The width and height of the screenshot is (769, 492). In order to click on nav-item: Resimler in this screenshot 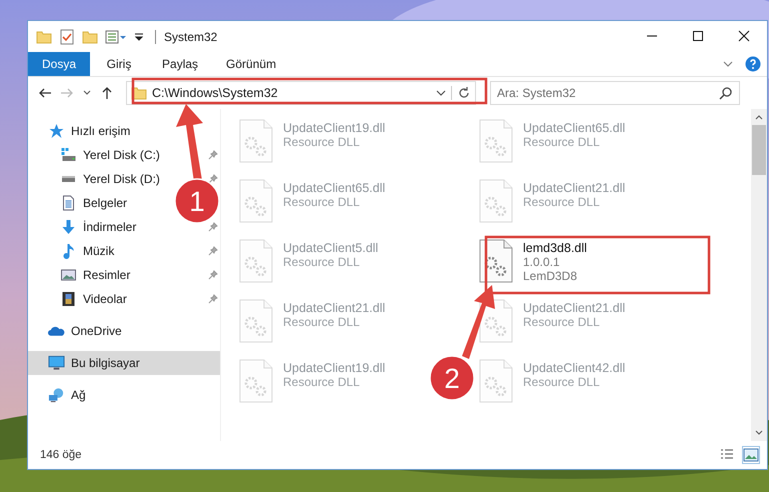, I will do `click(106, 275)`.